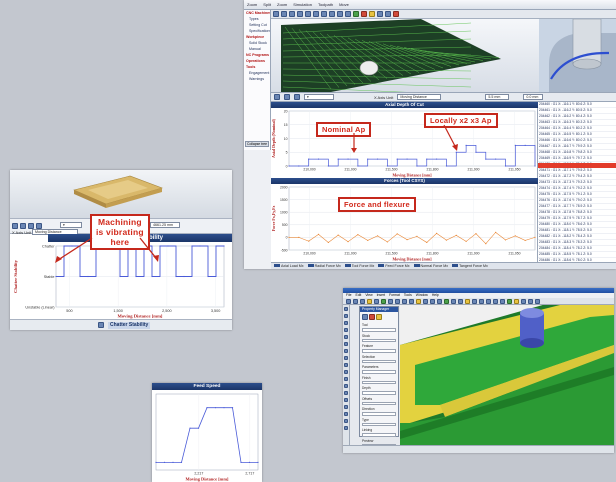 This screenshot has height=482, width=616. I want to click on dialog-row: Type, so click(379, 422).